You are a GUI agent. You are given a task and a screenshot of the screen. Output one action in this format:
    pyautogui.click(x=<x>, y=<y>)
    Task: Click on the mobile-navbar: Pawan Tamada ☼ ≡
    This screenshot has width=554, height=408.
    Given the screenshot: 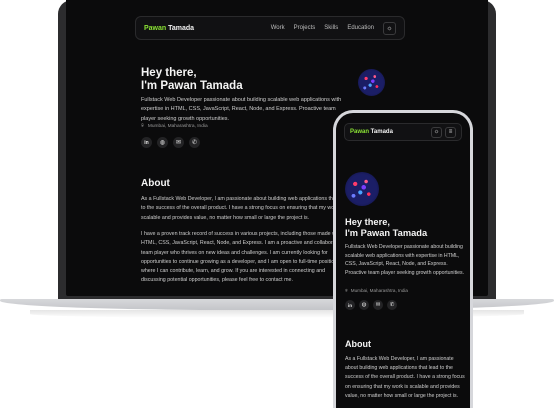 What is the action you would take?
    pyautogui.click(x=403, y=132)
    